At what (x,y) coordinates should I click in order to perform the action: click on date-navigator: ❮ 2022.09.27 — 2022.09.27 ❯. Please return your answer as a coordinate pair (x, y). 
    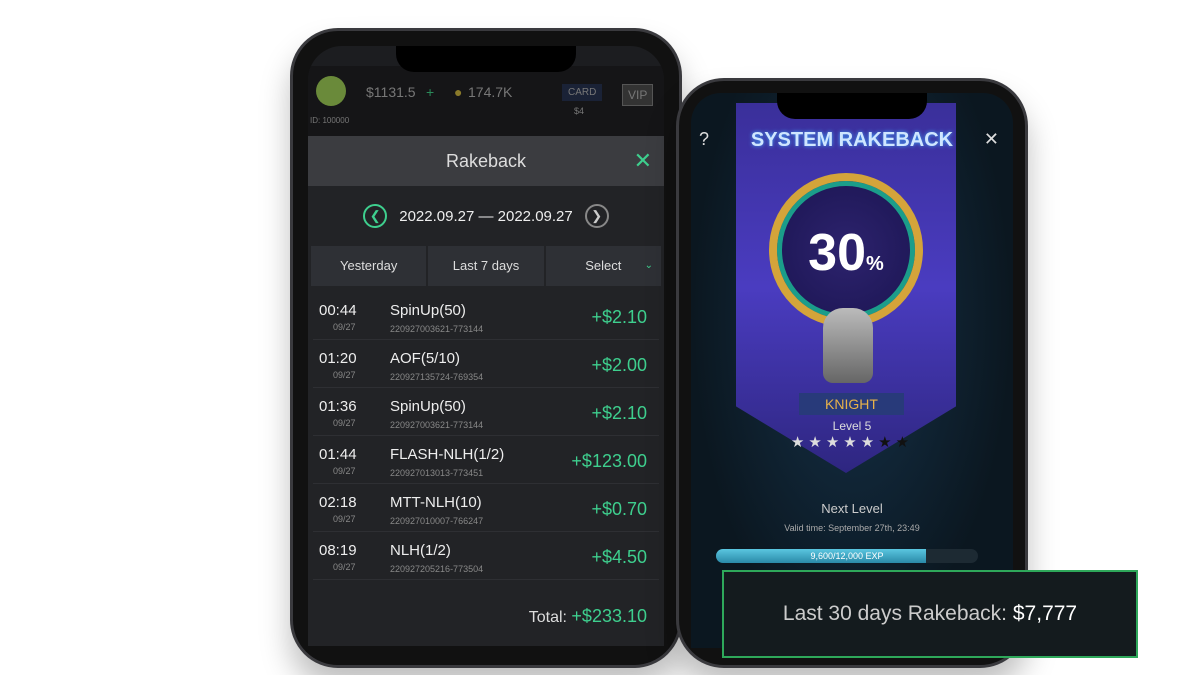
    Looking at the image, I should click on (486, 216).